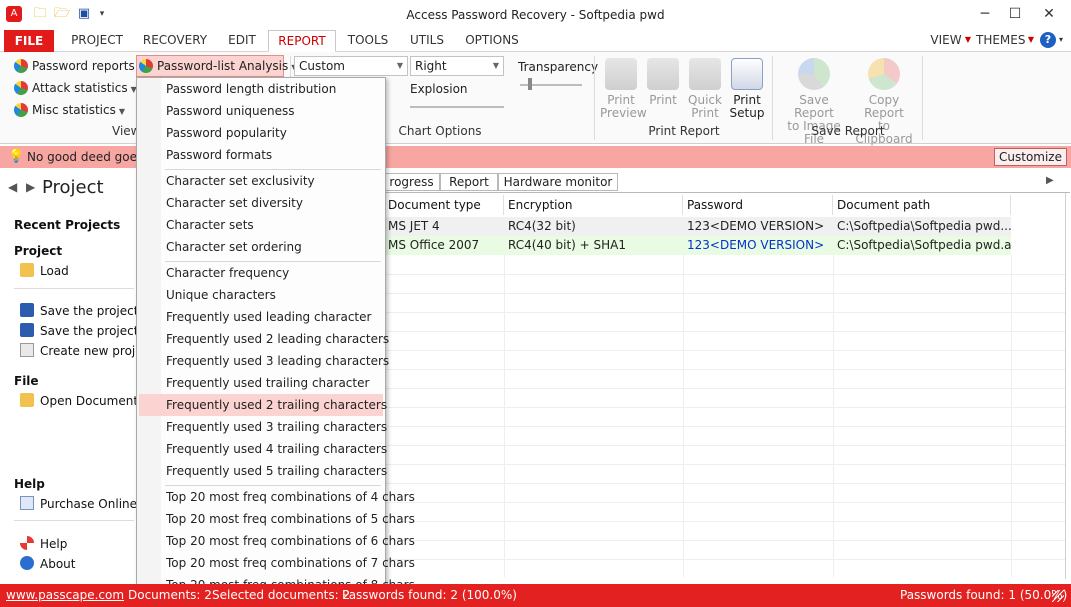  What do you see at coordinates (43, 543) in the screenshot?
I see `help-item: Help` at bounding box center [43, 543].